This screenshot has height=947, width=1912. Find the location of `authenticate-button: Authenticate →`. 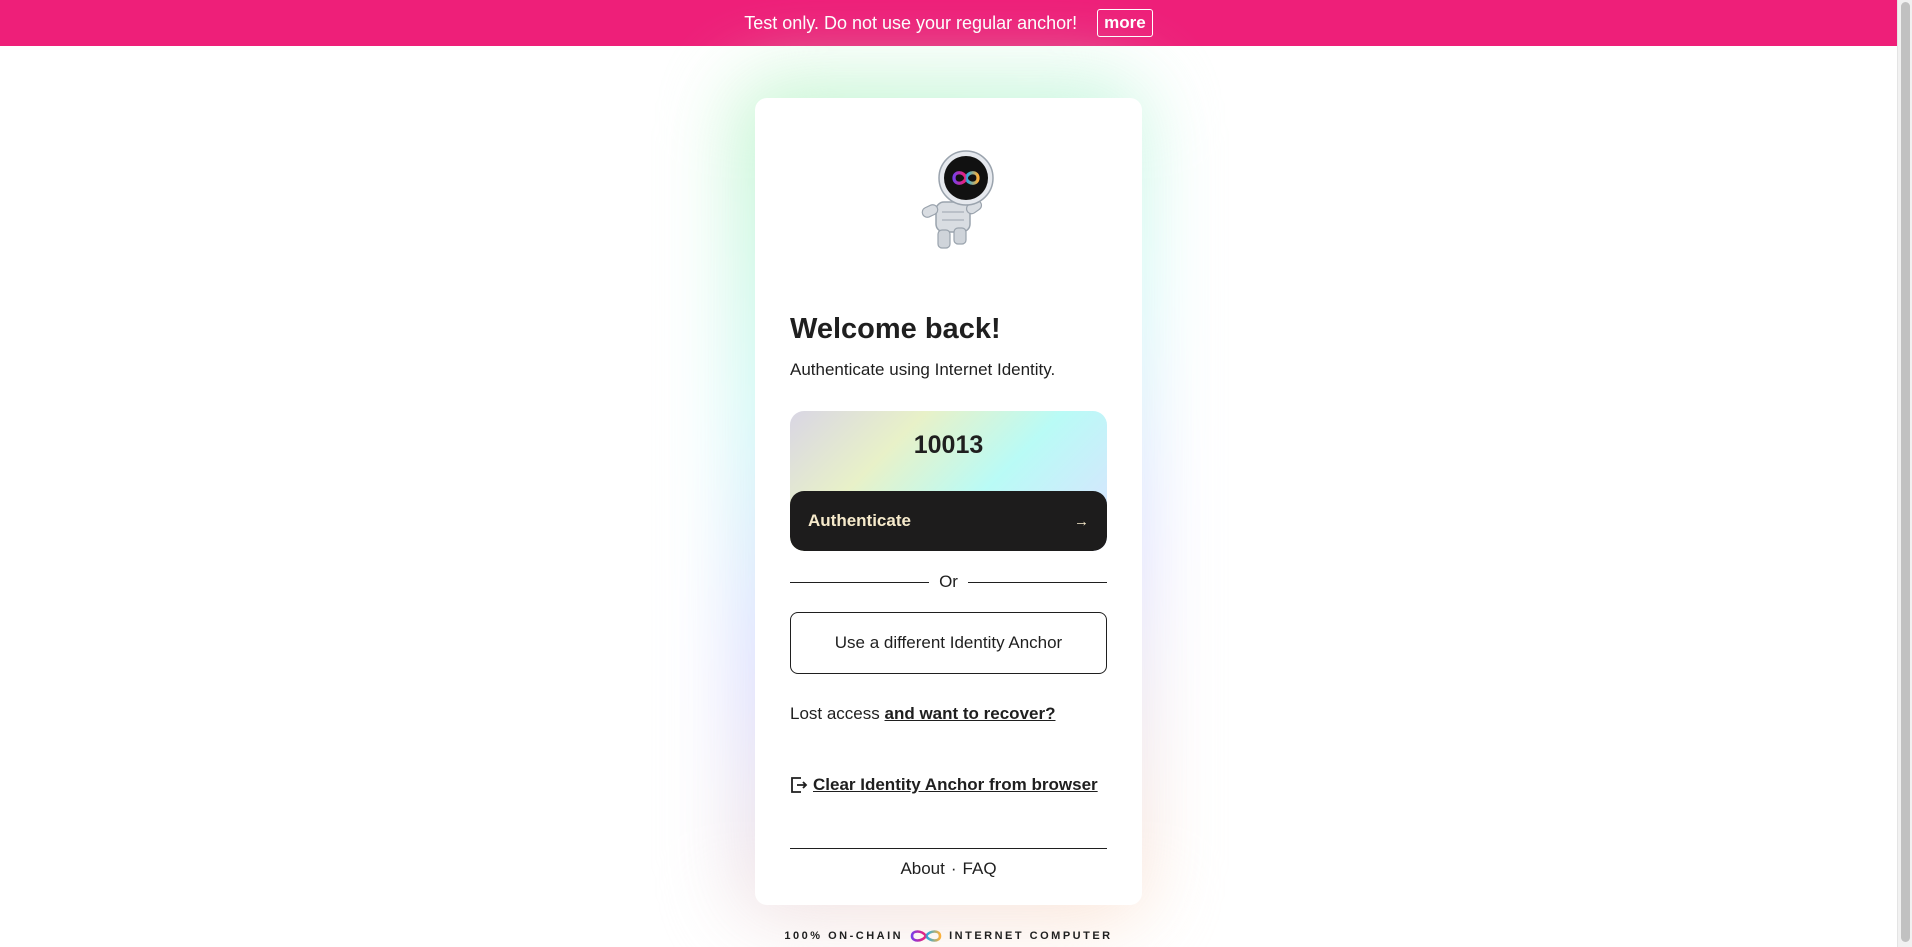

authenticate-button: Authenticate → is located at coordinates (948, 521).